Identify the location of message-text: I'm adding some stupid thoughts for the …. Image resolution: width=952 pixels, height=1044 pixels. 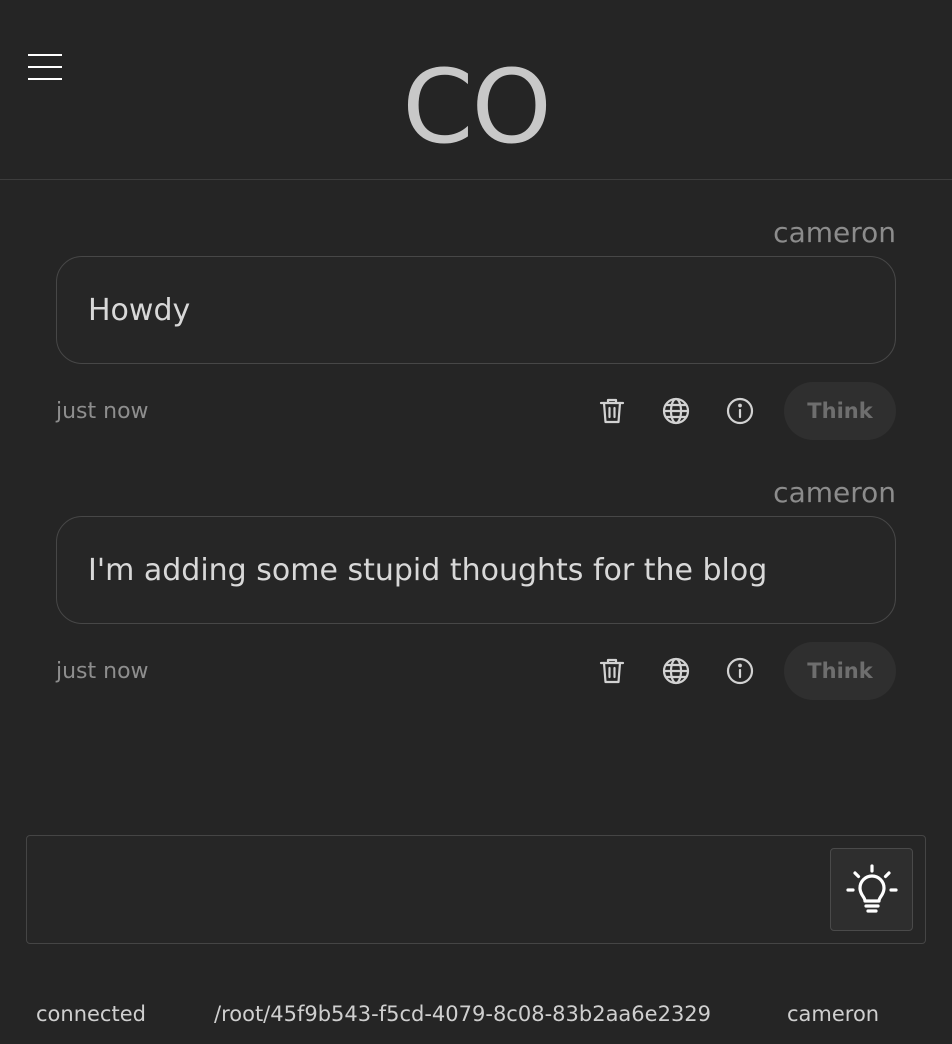
(428, 570).